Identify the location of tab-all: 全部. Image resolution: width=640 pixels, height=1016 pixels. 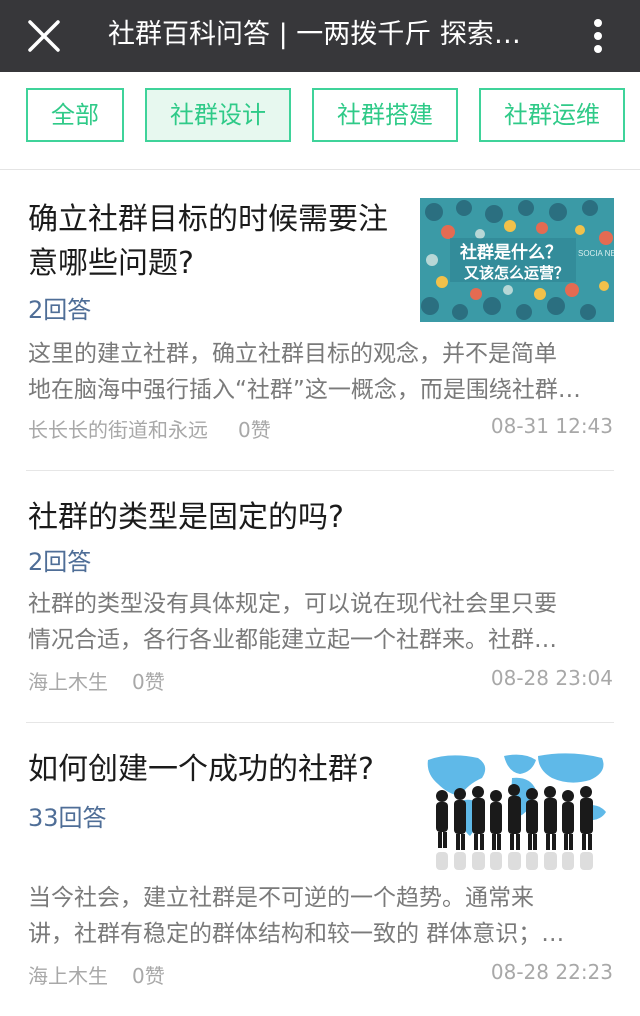
(75, 115).